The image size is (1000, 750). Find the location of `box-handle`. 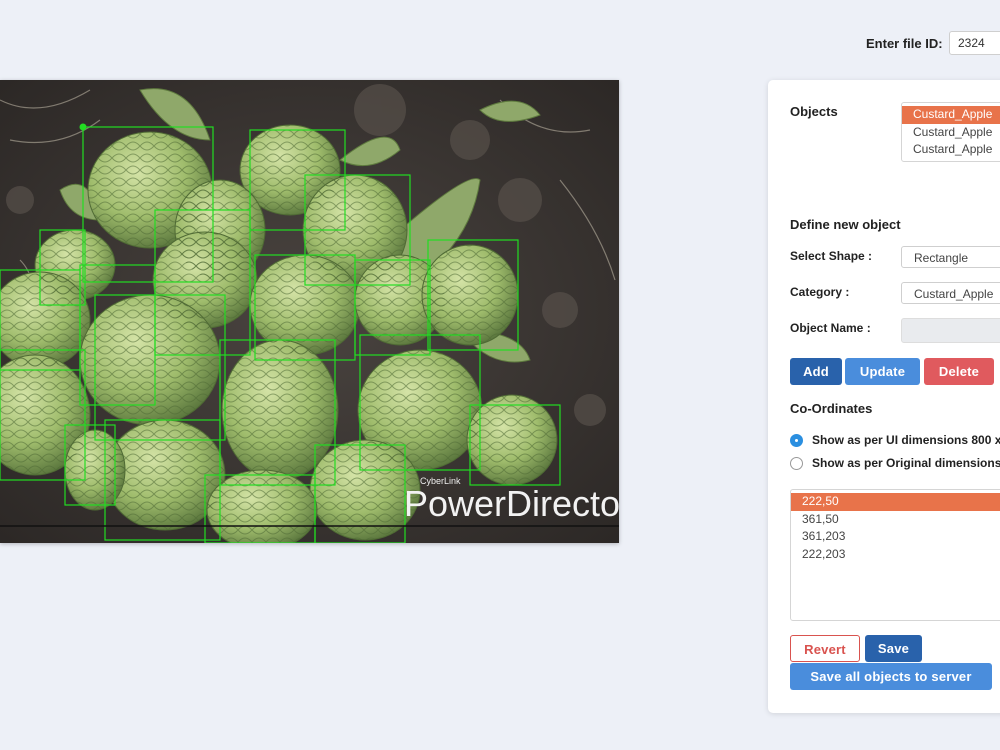

box-handle is located at coordinates (83, 127).